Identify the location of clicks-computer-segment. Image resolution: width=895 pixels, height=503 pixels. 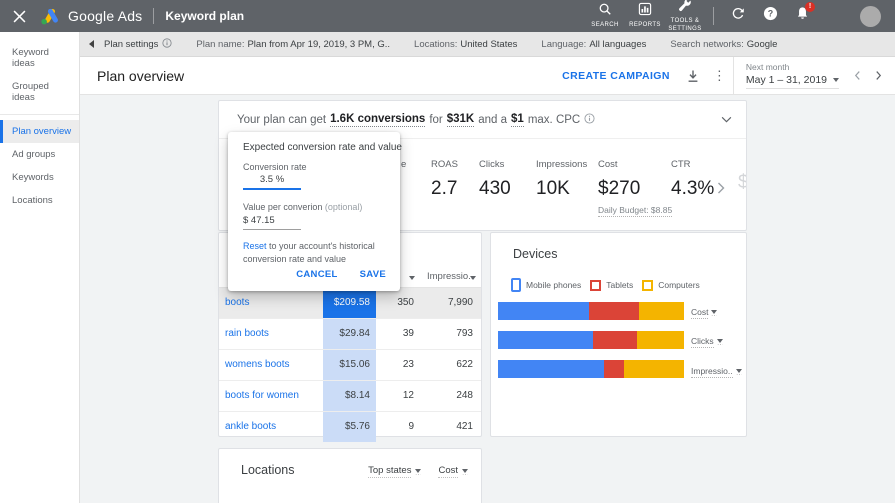
(660, 340).